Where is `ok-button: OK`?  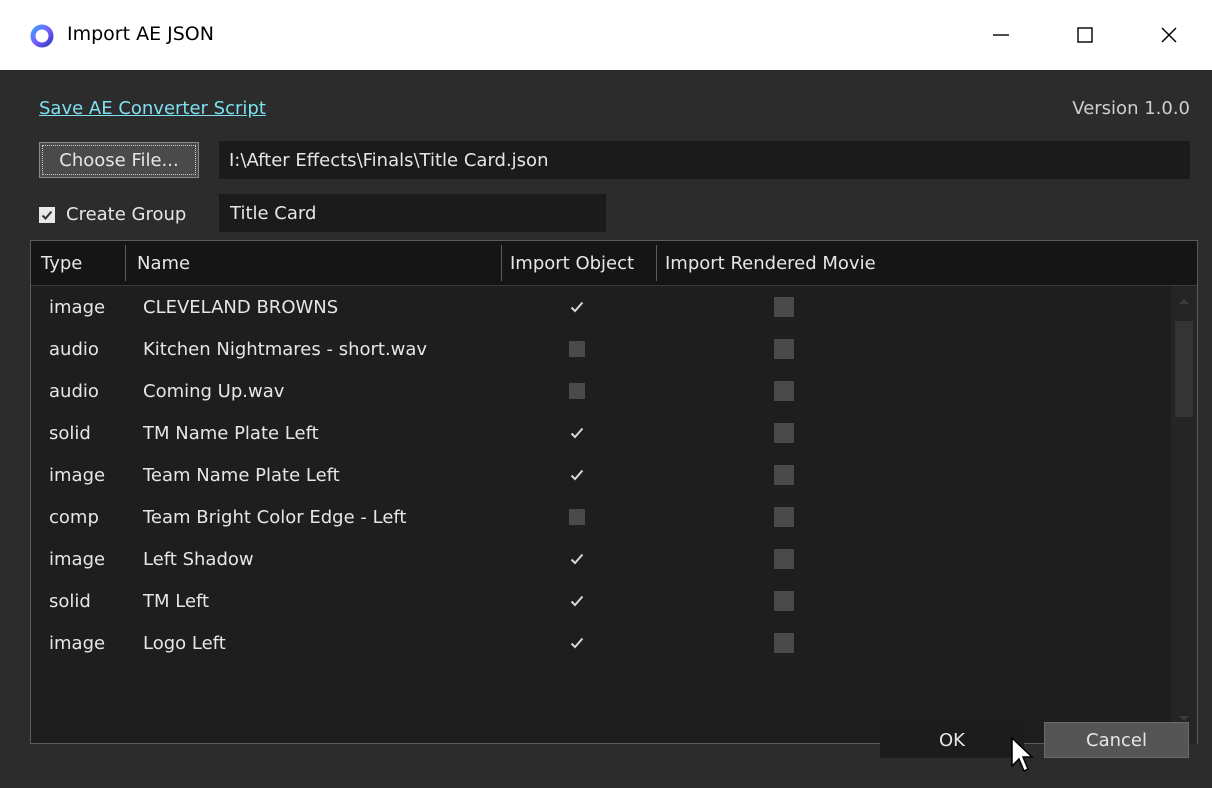
ok-button: OK is located at coordinates (952, 740).